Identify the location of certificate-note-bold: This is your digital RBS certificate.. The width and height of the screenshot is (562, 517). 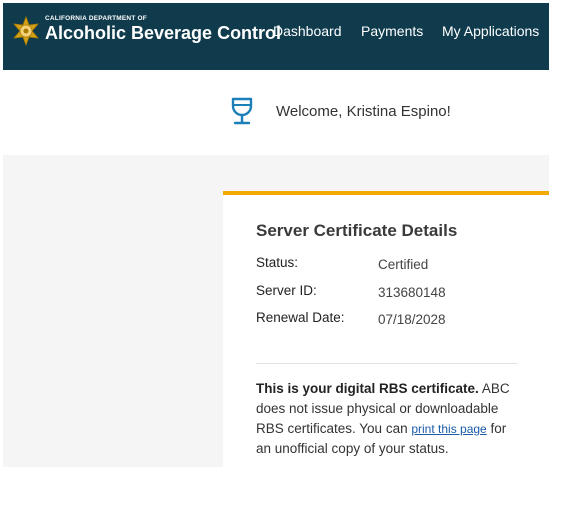
(367, 388).